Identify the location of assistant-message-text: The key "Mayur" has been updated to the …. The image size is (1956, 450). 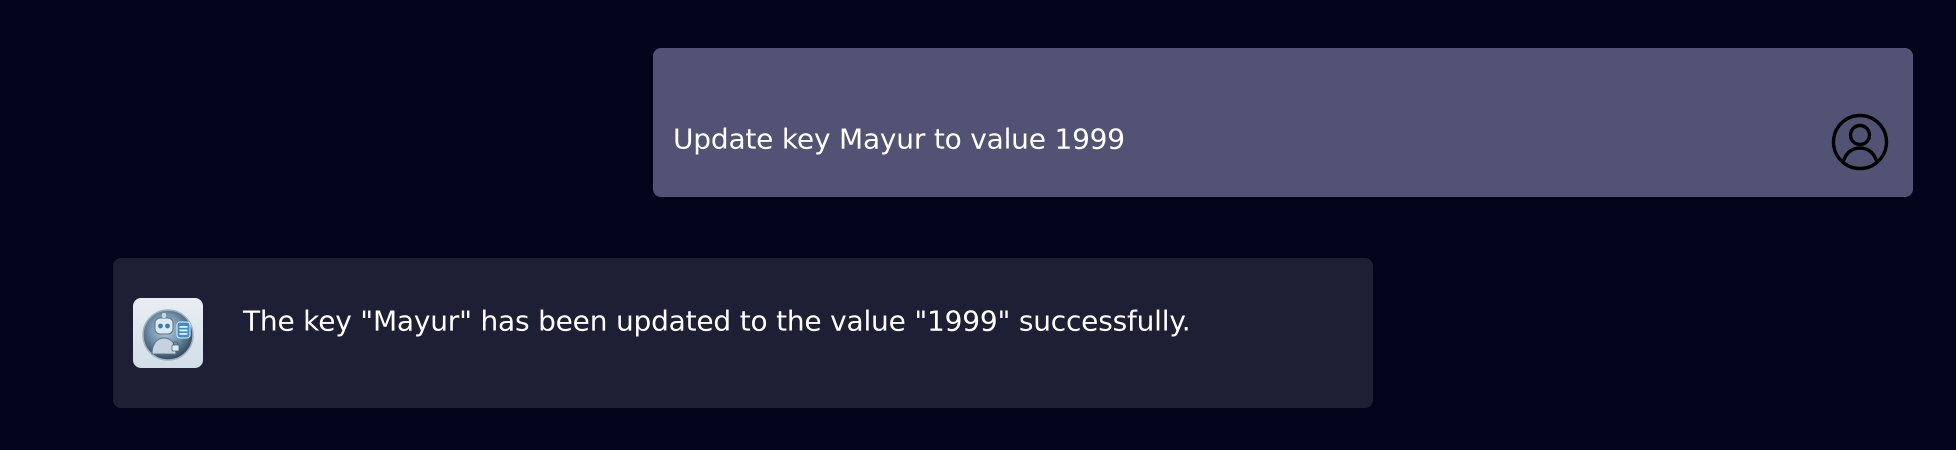
(717, 321).